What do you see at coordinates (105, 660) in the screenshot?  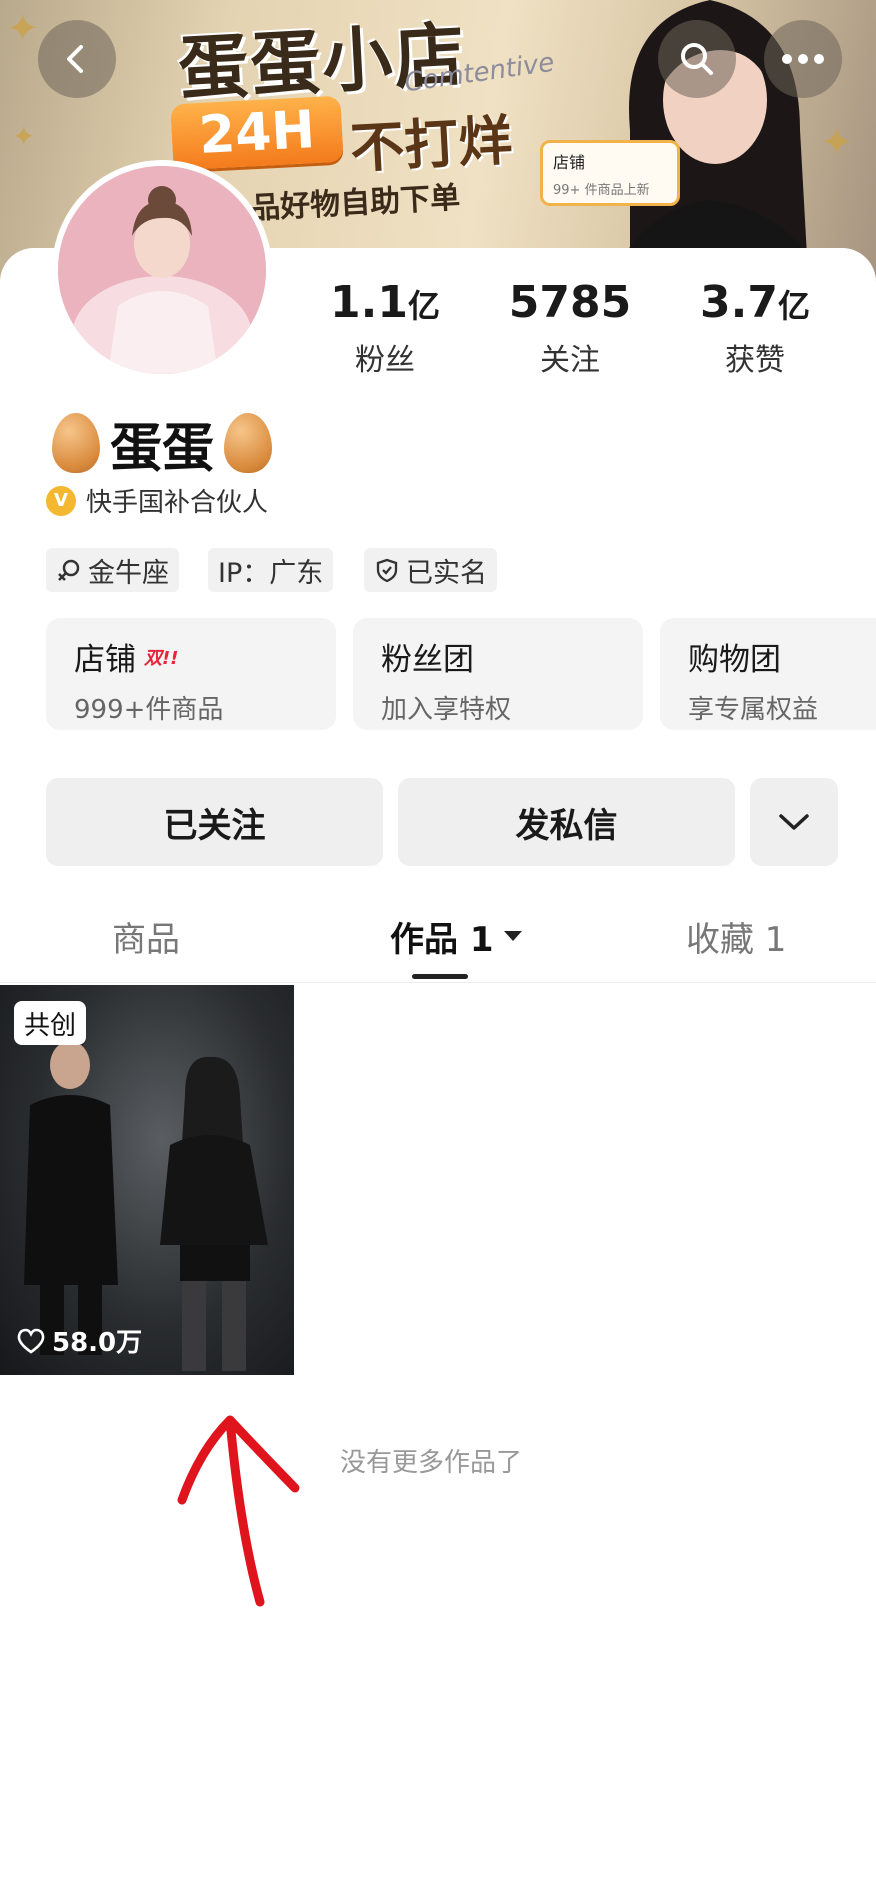 I see `shop-card-title: 店铺` at bounding box center [105, 660].